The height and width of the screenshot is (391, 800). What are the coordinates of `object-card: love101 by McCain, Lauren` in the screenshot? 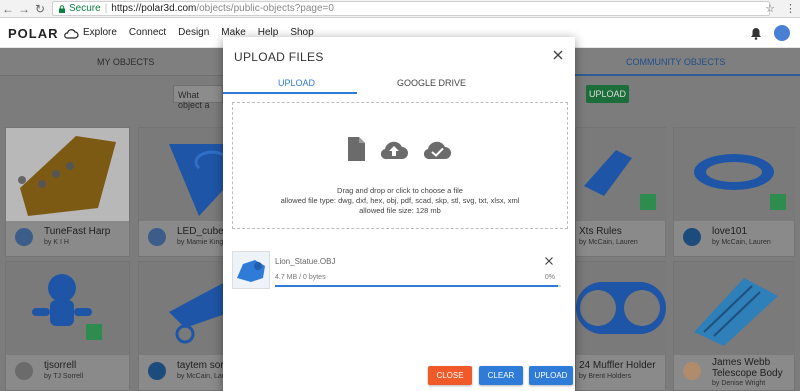 It's located at (734, 192).